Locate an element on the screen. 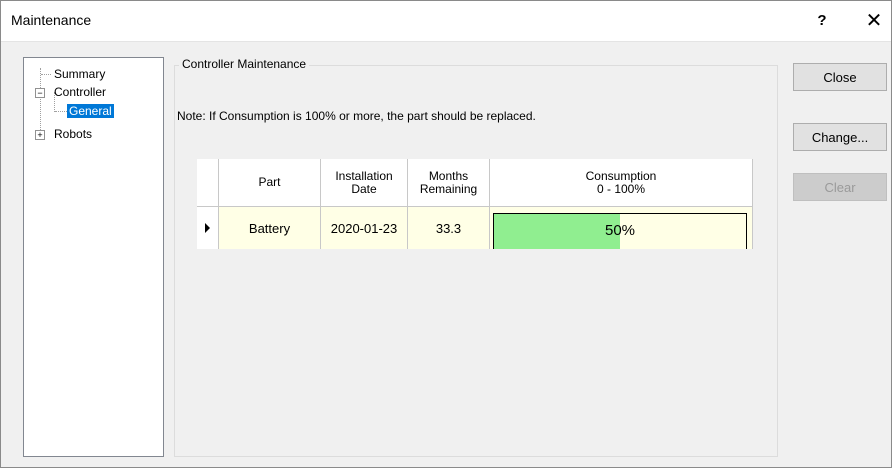  tree-item-controller: Controller is located at coordinates (80, 92).